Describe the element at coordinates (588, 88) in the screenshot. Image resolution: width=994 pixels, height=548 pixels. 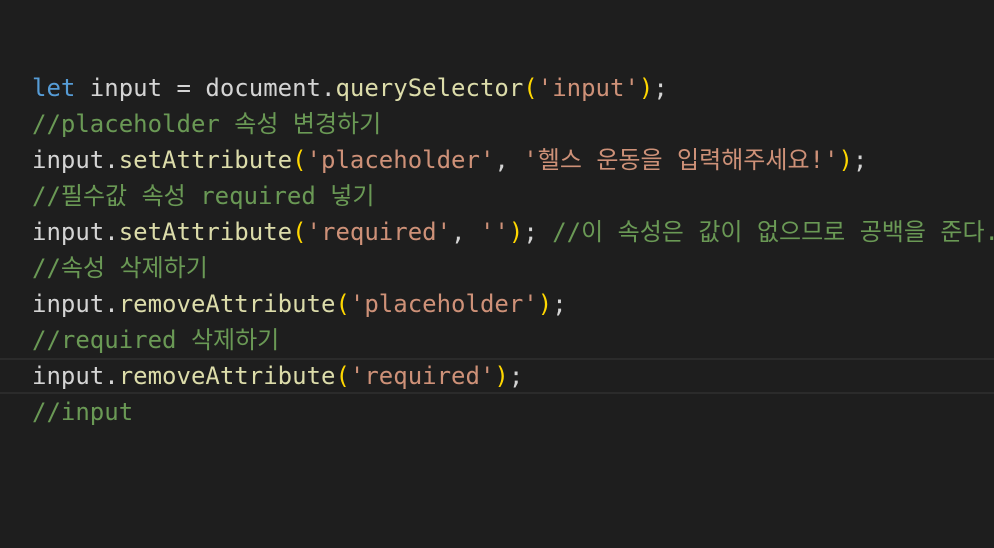
I see `code-token-str: 'input'` at that location.